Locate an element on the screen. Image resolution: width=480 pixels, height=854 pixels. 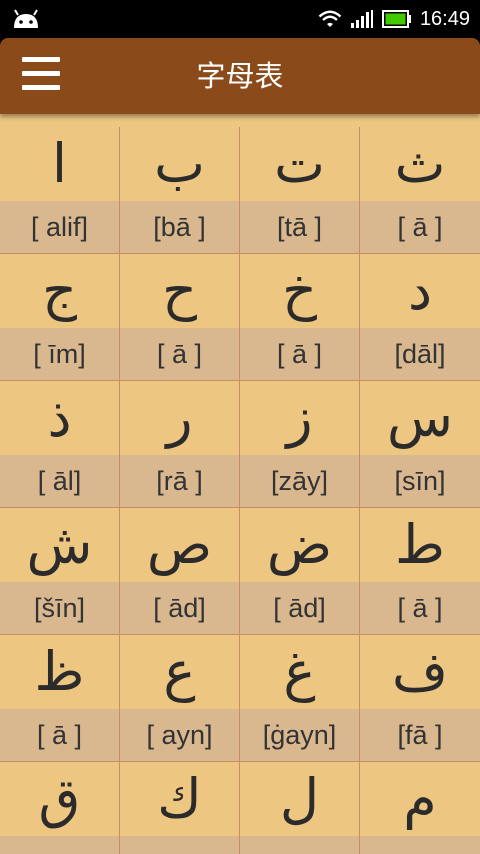
letter-cell: ب [bā ] is located at coordinates (180, 190).